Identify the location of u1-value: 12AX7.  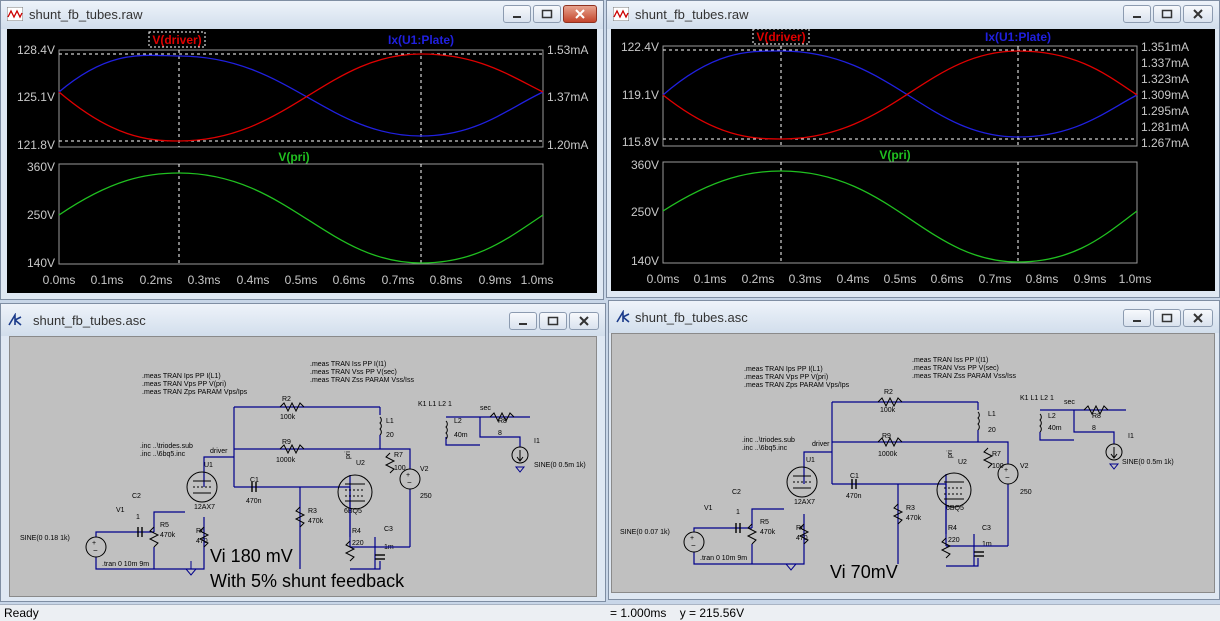
(204, 507).